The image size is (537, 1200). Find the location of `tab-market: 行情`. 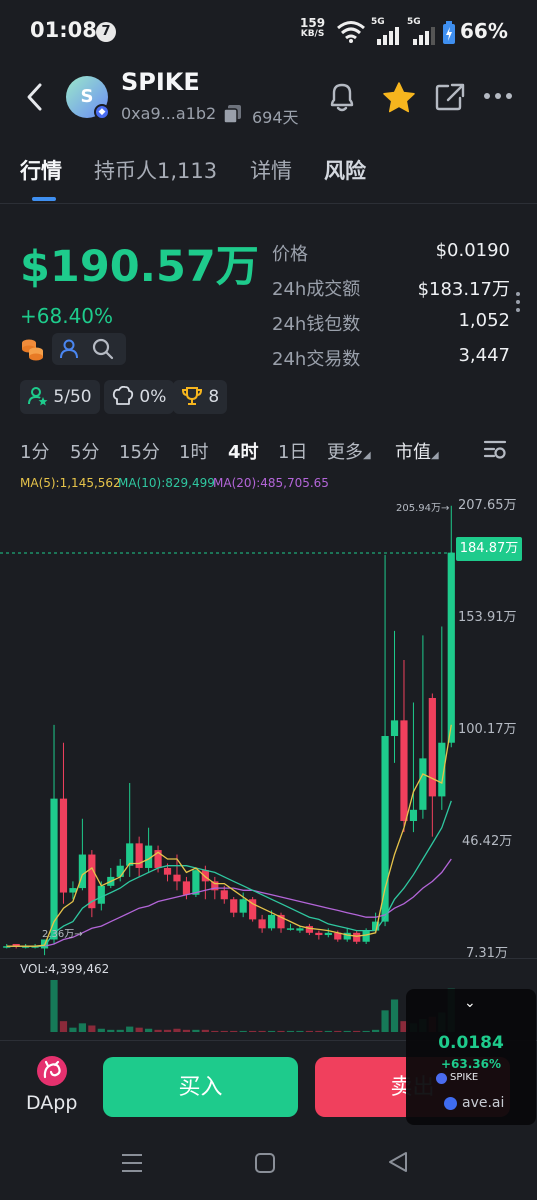

tab-market: 行情 is located at coordinates (41, 170).